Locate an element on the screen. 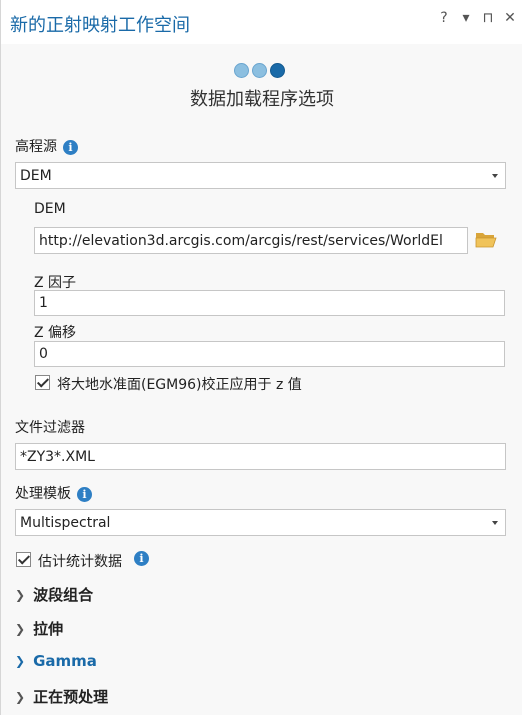 This screenshot has width=522, height=715. section-band-combination: ❯ 波段组合 is located at coordinates (54, 594).